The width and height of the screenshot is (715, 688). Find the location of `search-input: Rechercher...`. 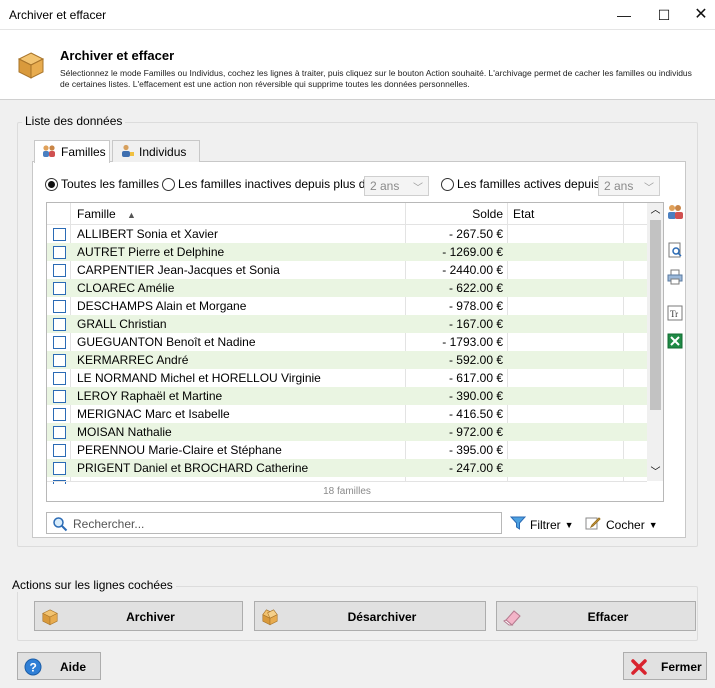

search-input: Rechercher... is located at coordinates (274, 523).